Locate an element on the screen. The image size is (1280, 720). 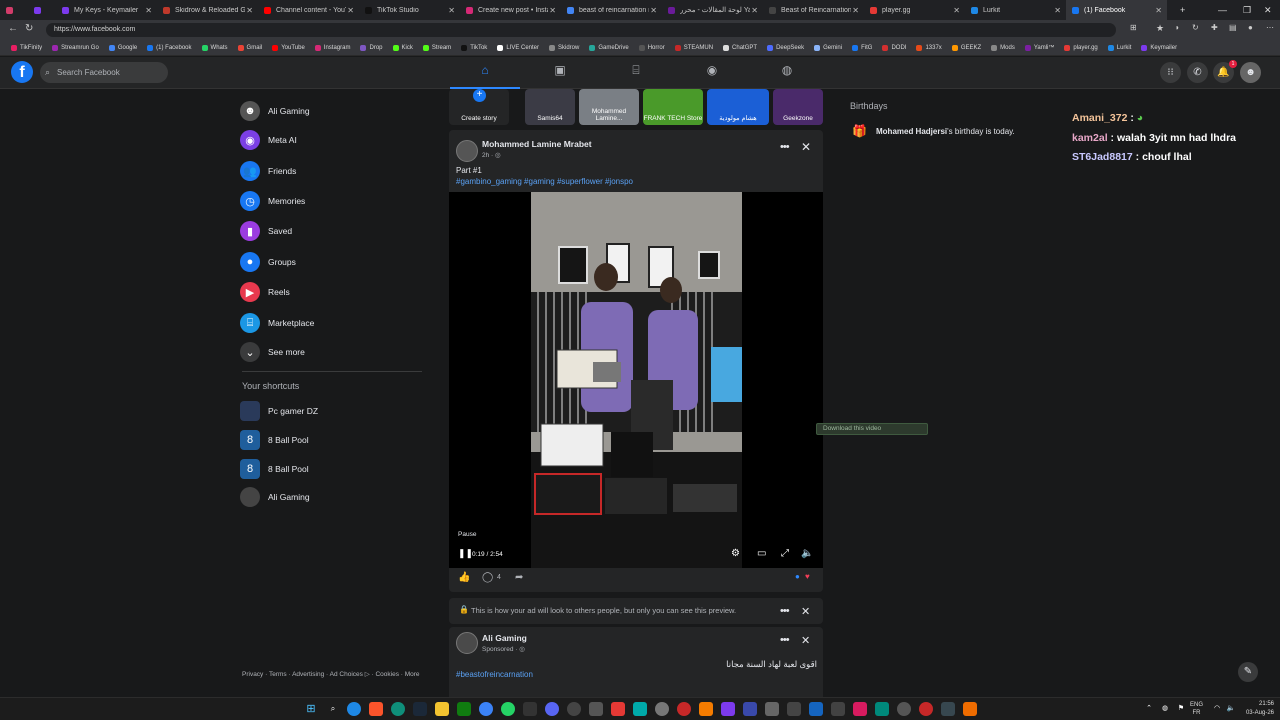
bookmark-item: Whats is located at coordinates (215, 47).